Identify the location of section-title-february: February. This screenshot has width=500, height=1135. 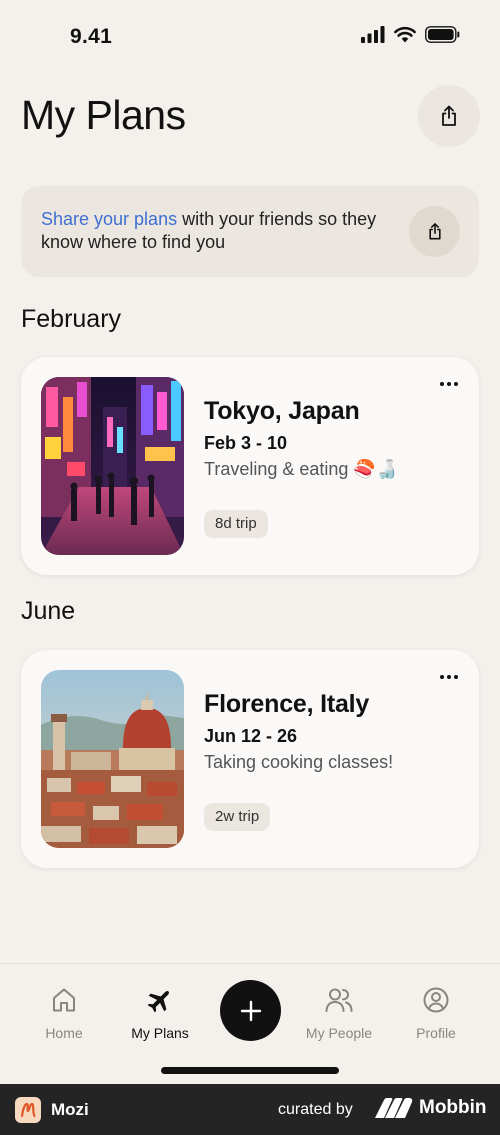
(71, 319).